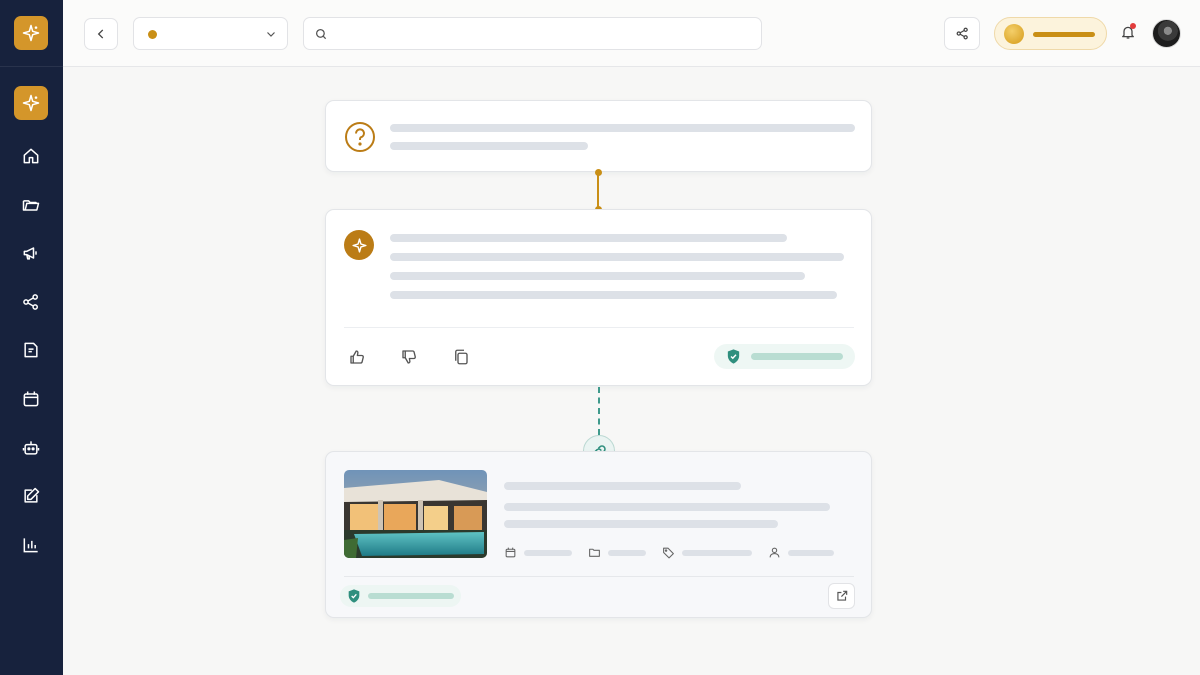  I want to click on home-icon, so click(31, 156).